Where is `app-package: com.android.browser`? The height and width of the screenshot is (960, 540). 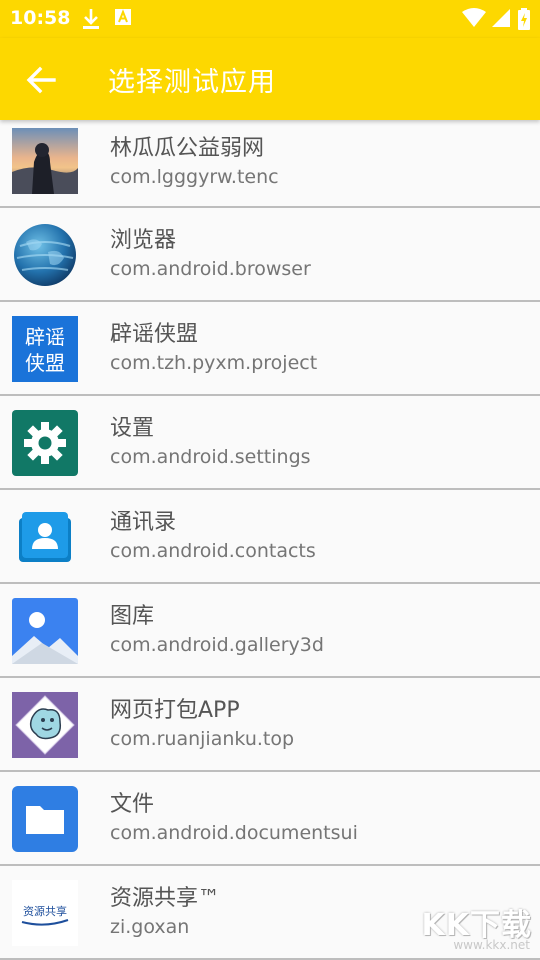 app-package: com.android.browser is located at coordinates (210, 269).